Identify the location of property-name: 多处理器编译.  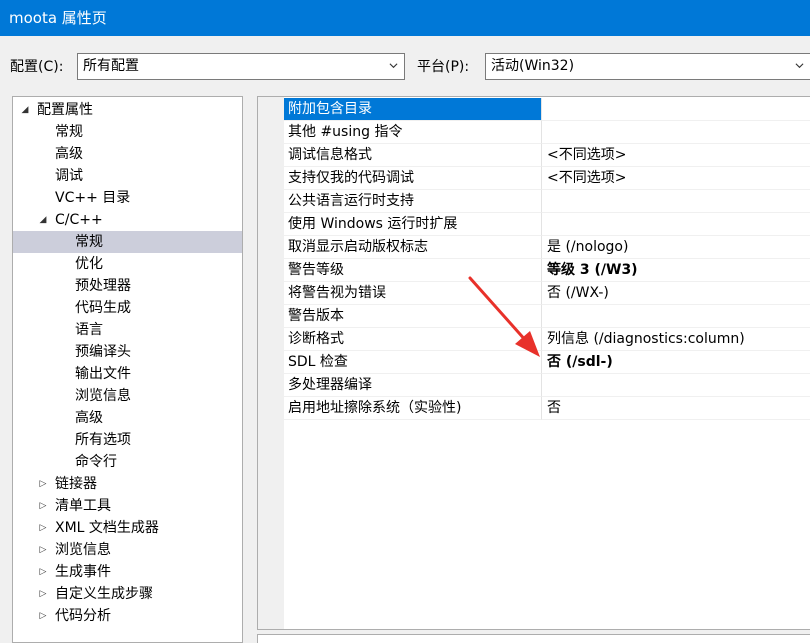
(413, 385).